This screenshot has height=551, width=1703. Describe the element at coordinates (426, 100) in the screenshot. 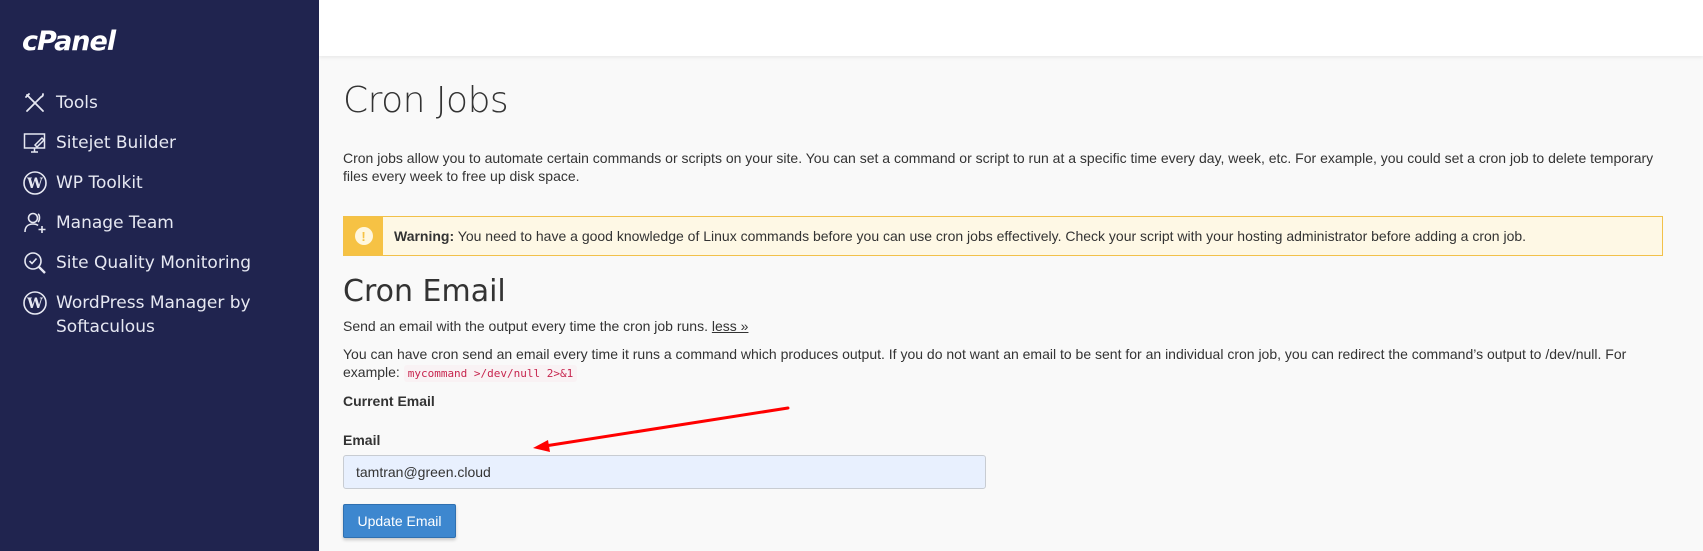

I see `page-title: Cron Jobs` at that location.